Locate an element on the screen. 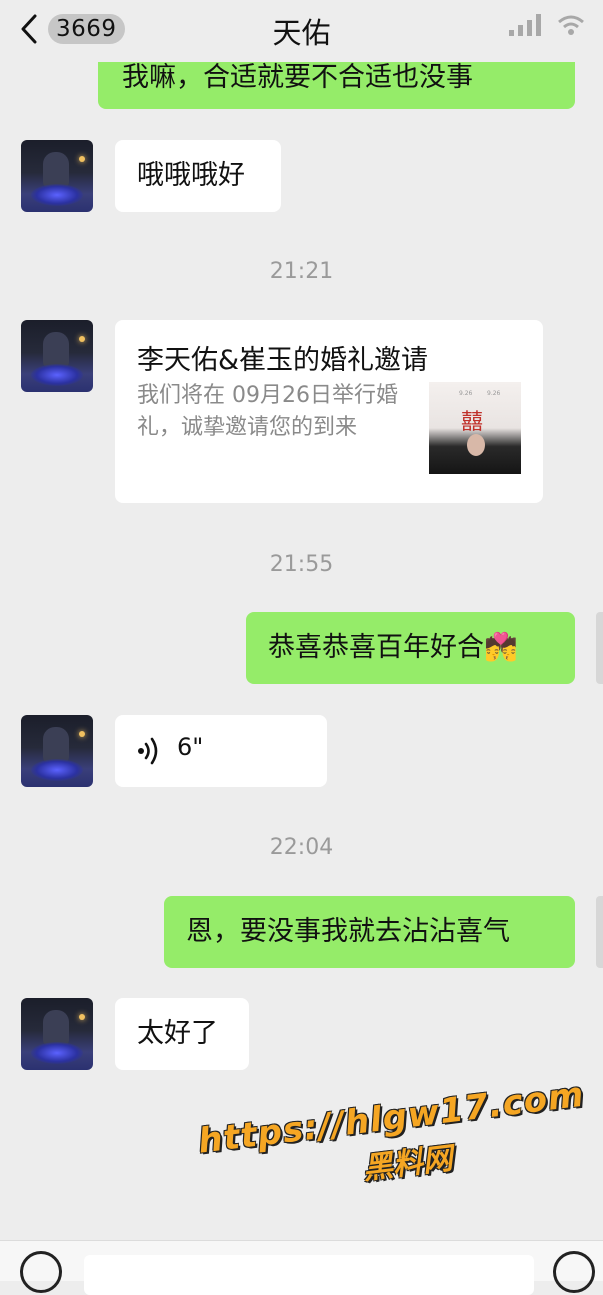 The height and width of the screenshot is (1295, 603). message-bubble-outgoing: 恭喜恭喜百年好合💏 is located at coordinates (410, 648).